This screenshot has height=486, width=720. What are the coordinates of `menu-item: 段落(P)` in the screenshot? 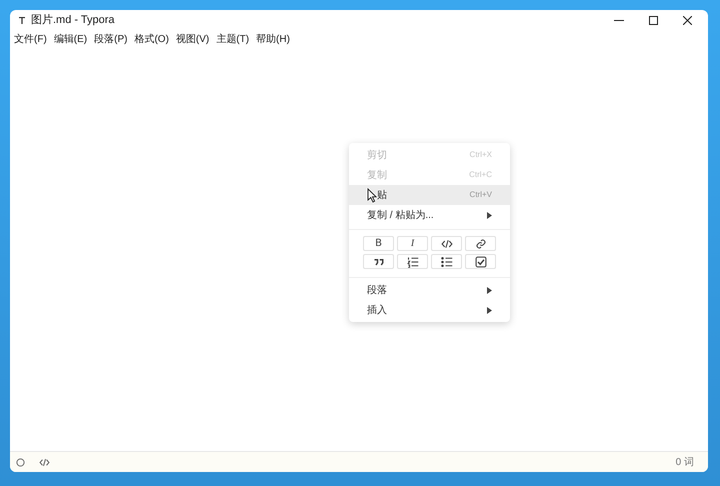 It's located at (111, 39).